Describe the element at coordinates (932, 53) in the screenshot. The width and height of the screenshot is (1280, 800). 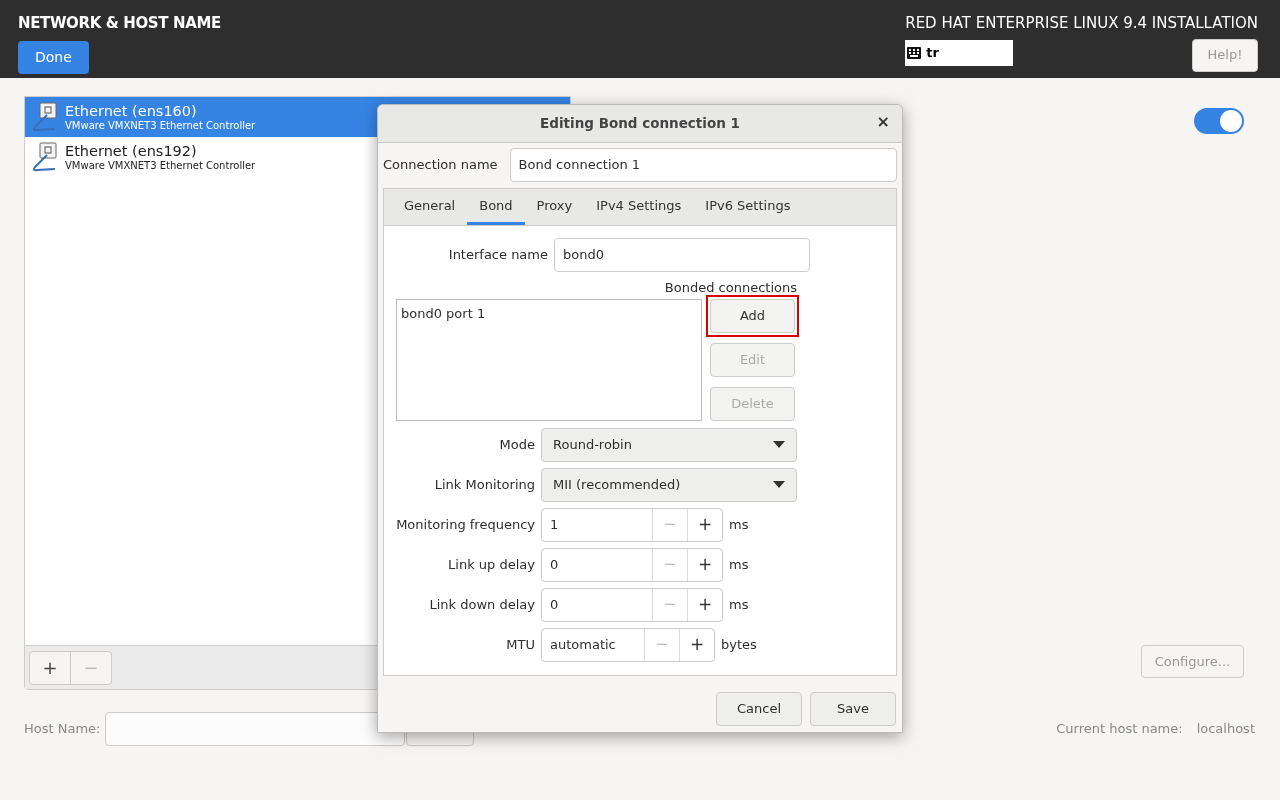
I see `keyboard-layout-label: tr` at that location.